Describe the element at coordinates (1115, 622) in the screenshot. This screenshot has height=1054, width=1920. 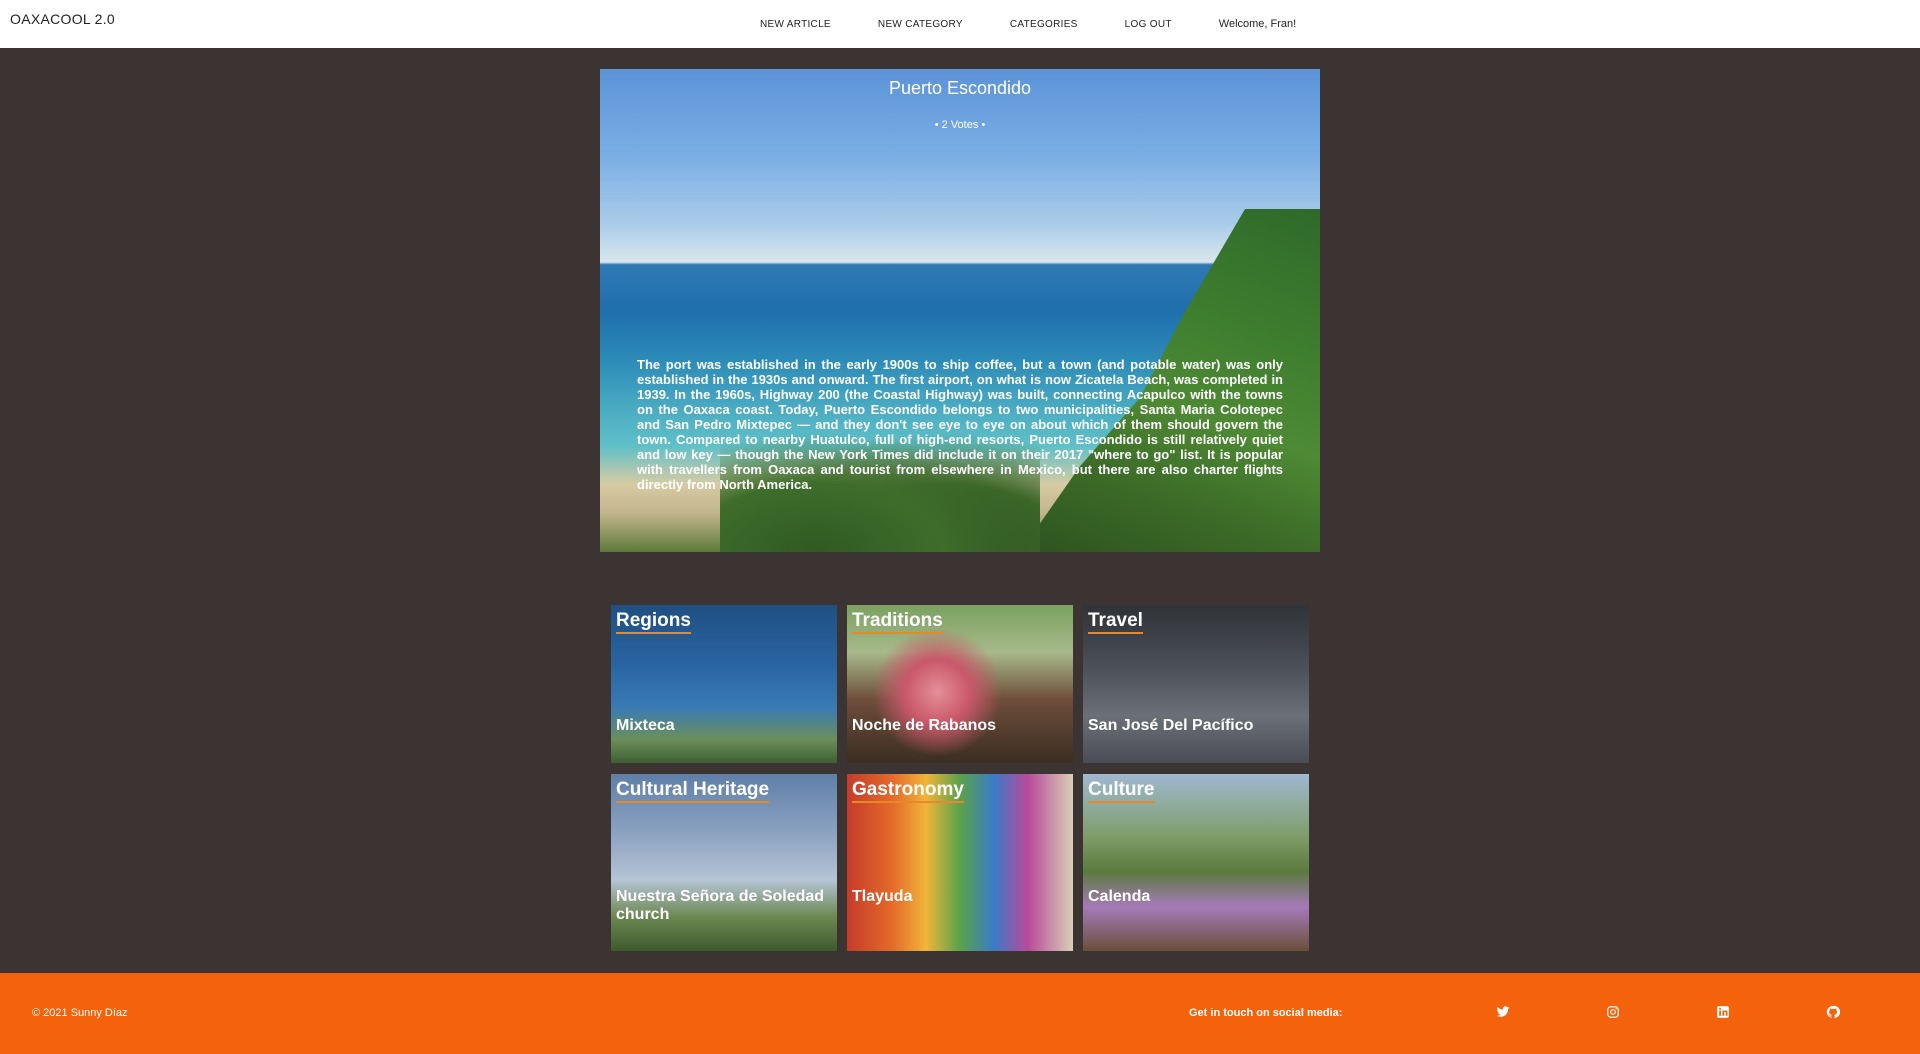
I see `category-title: Travel` at that location.